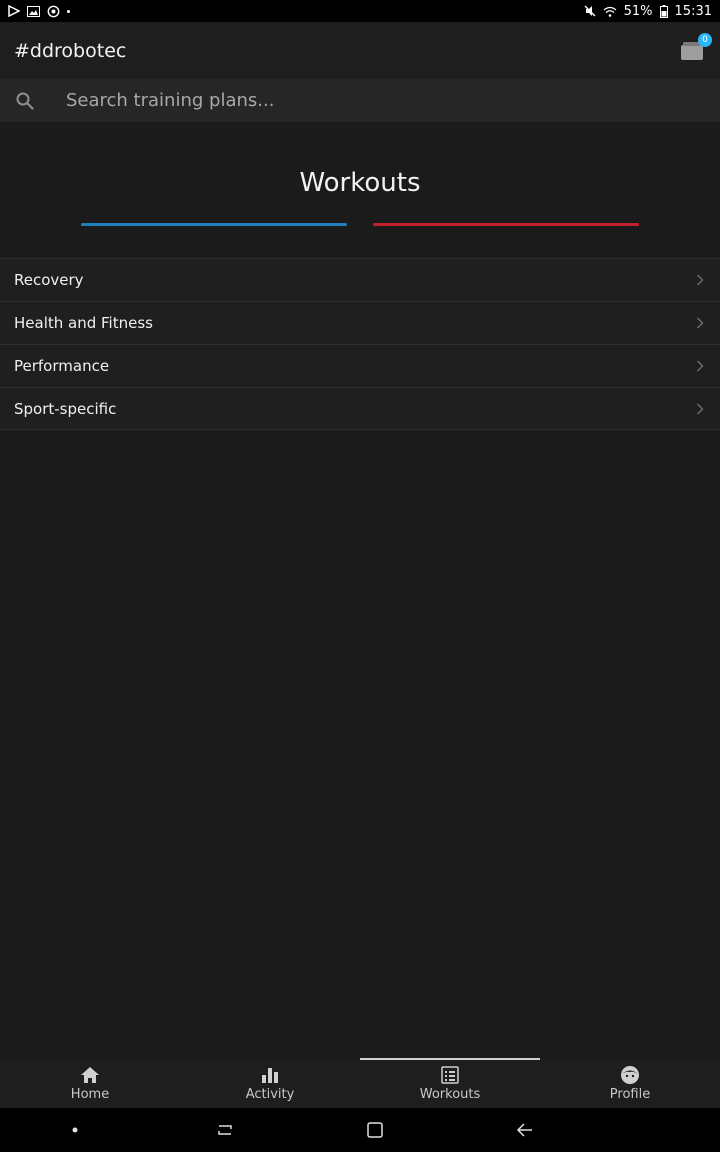 The image size is (720, 1152). Describe the element at coordinates (450, 1094) in the screenshot. I see `nav-tab-label: Workouts` at that location.